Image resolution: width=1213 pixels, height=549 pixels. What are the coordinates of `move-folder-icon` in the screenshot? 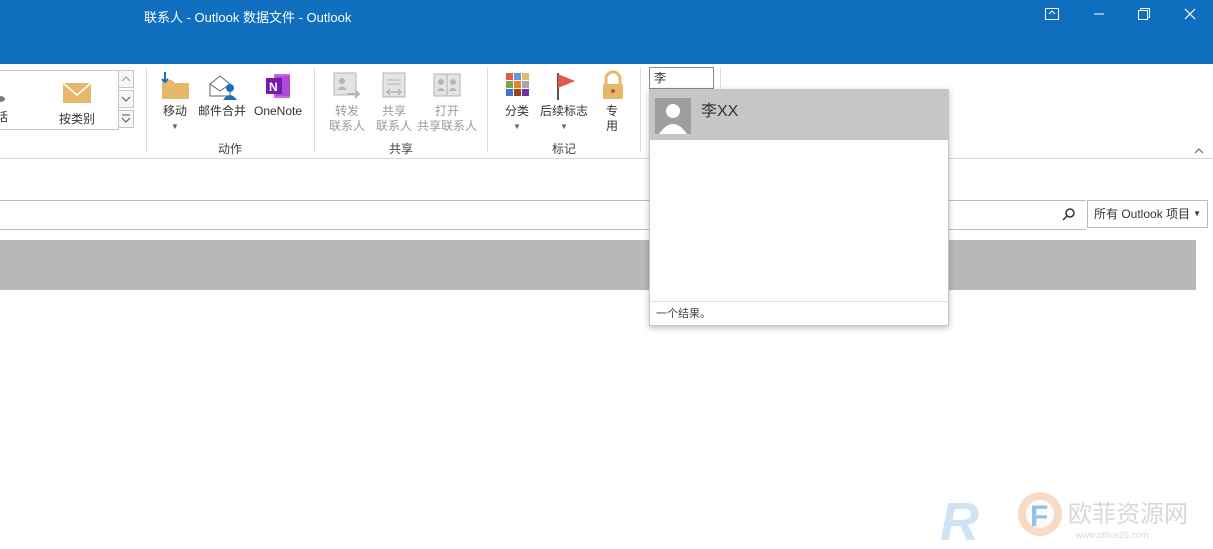 It's located at (175, 86).